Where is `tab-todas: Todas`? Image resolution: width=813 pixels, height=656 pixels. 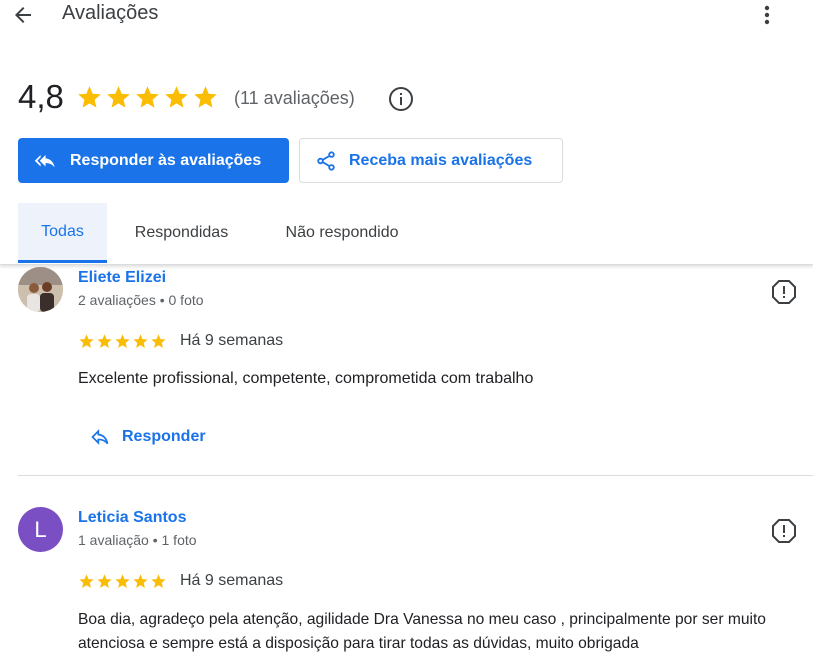
tab-todas: Todas is located at coordinates (62, 233).